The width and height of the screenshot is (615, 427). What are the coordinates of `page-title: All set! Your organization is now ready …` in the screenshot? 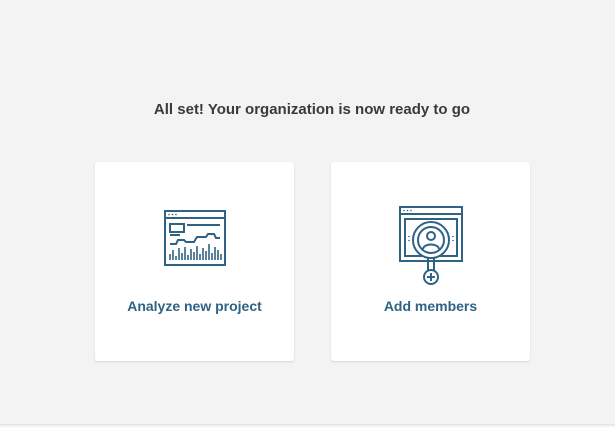 It's located at (312, 109).